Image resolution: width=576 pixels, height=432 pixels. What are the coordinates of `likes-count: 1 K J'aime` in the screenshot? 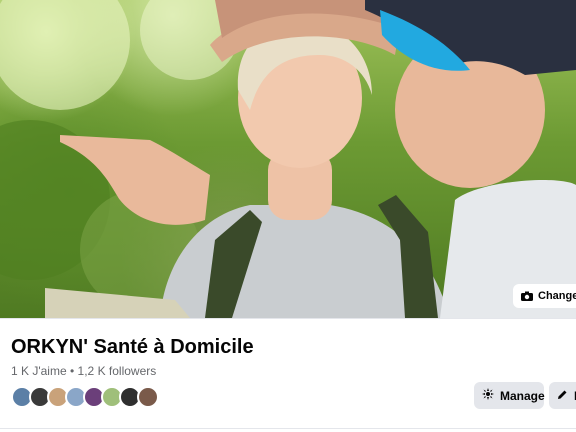 It's located at (39, 371).